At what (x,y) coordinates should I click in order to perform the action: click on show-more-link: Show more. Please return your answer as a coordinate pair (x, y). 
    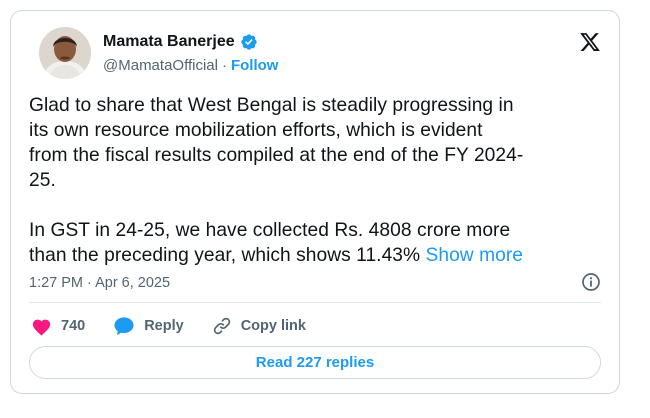
    Looking at the image, I should click on (475, 255).